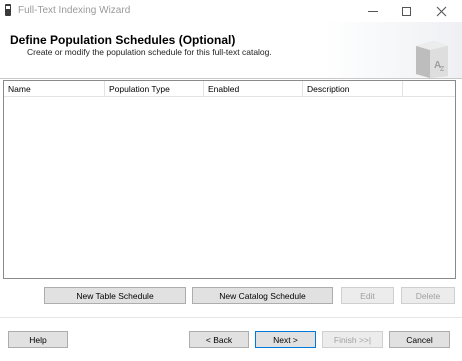 This screenshot has width=462, height=361. What do you see at coordinates (115, 295) in the screenshot?
I see `new-table-schedule-button: New Table Schedule` at bounding box center [115, 295].